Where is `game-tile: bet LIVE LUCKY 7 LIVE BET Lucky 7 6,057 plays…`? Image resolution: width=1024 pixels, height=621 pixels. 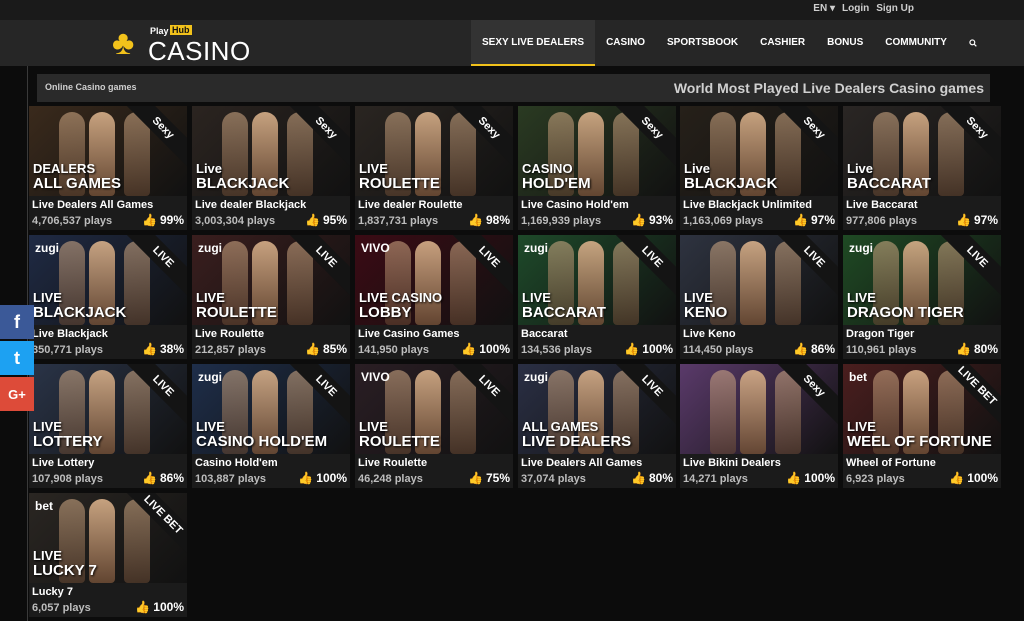
game-tile: bet LIVE LUCKY 7 LIVE BET Lucky 7 6,057 plays… is located at coordinates (108, 555).